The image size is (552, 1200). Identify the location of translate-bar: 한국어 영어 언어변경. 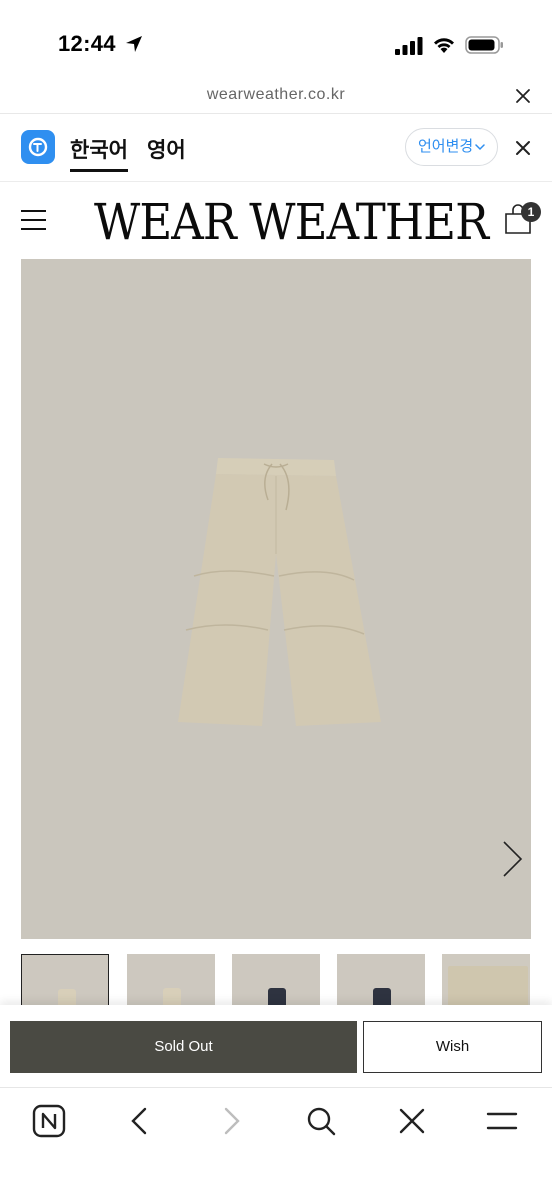
(276, 148).